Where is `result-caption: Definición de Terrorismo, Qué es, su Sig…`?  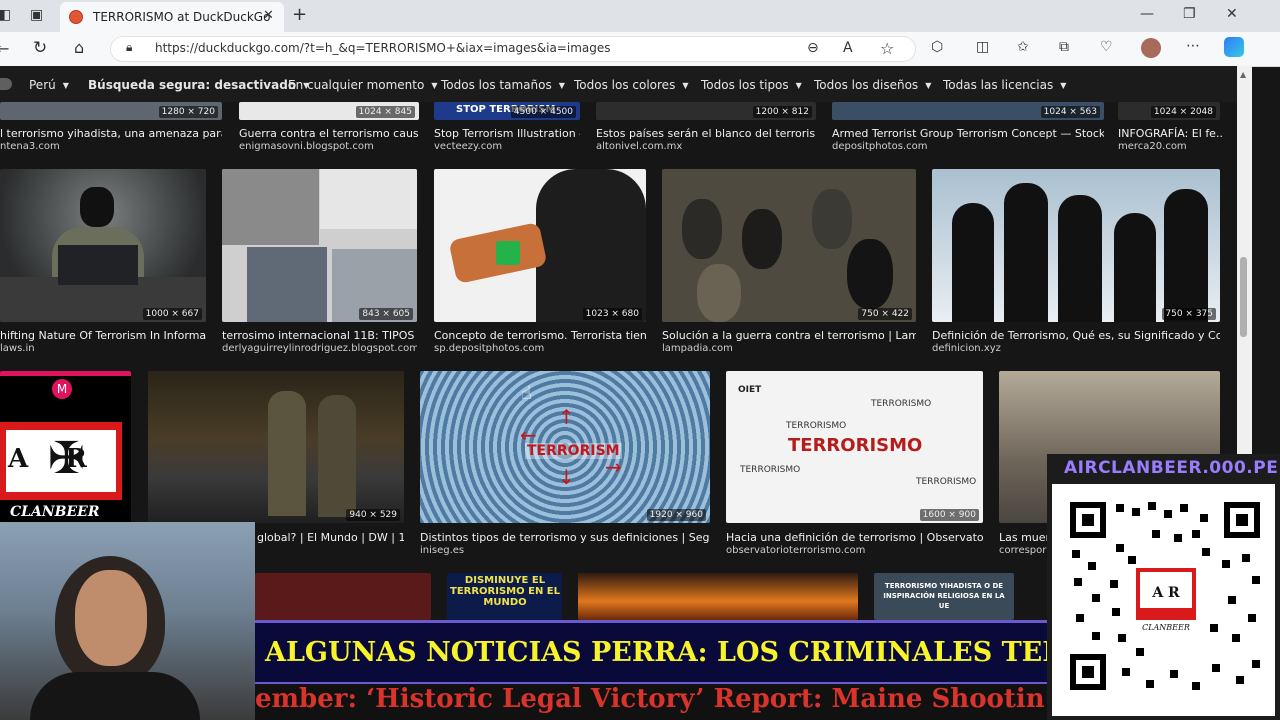 result-caption: Definición de Terrorismo, Qué es, su Sig… is located at coordinates (1076, 335).